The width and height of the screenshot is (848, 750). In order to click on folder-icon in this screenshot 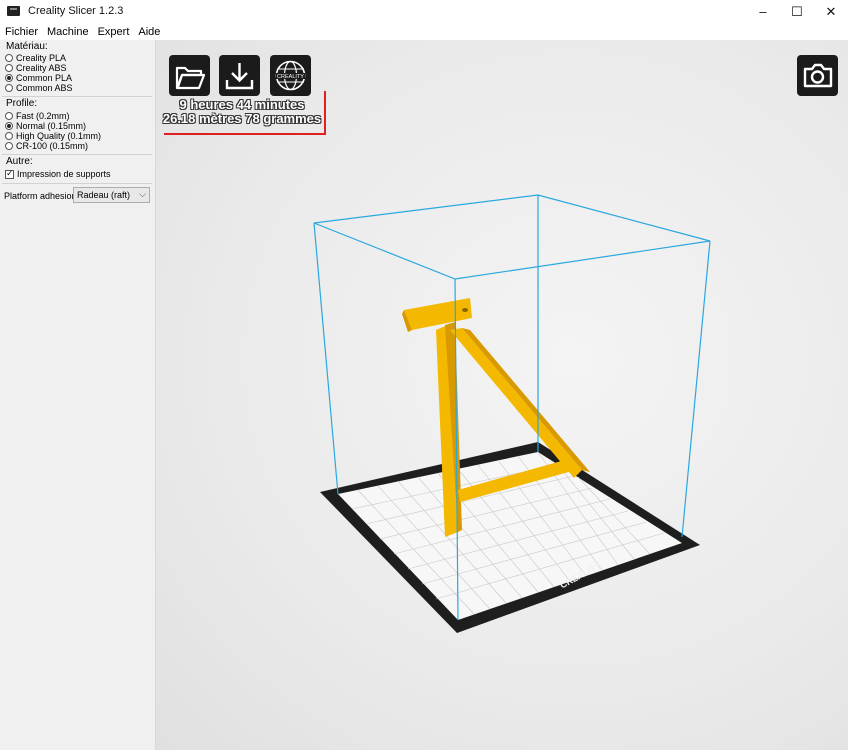, I will do `click(190, 78)`.